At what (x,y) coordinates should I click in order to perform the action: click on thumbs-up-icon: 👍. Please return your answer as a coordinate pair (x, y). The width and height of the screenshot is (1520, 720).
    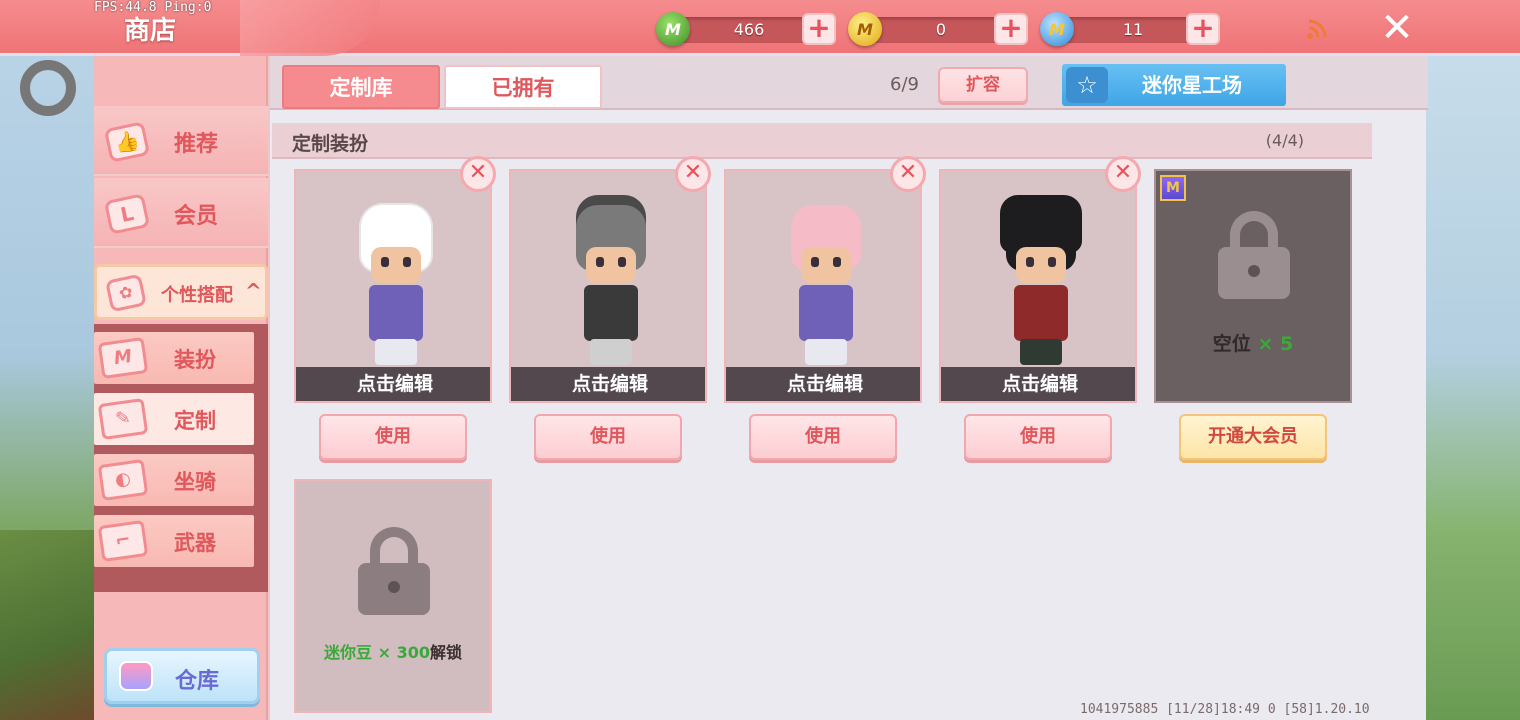
    Looking at the image, I should click on (127, 142).